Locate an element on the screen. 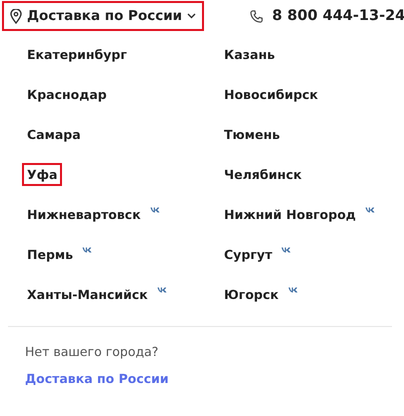 This screenshot has width=404, height=416. city-link: Екатеринбург is located at coordinates (77, 54).